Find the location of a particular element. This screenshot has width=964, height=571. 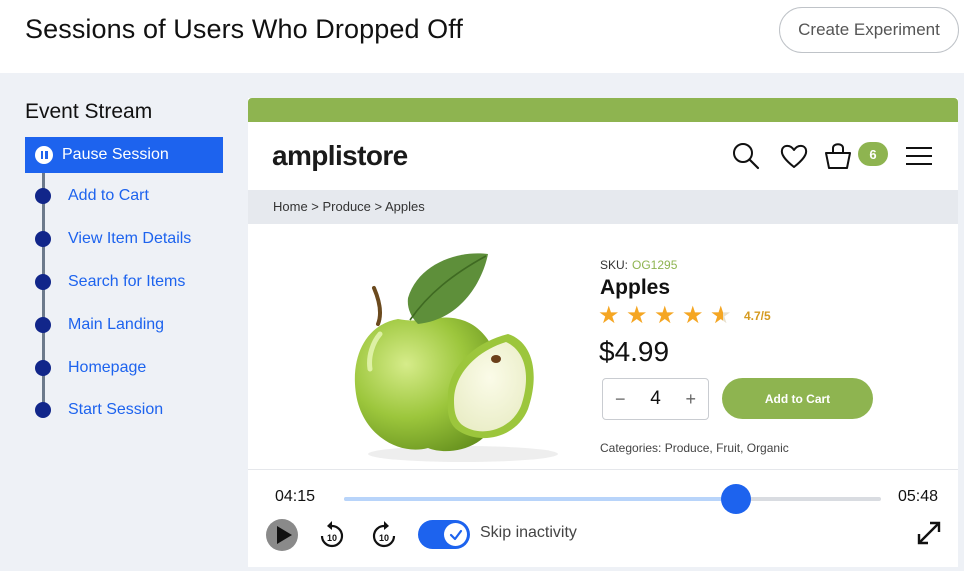

pause-session-label: Pause Session is located at coordinates (115, 154).